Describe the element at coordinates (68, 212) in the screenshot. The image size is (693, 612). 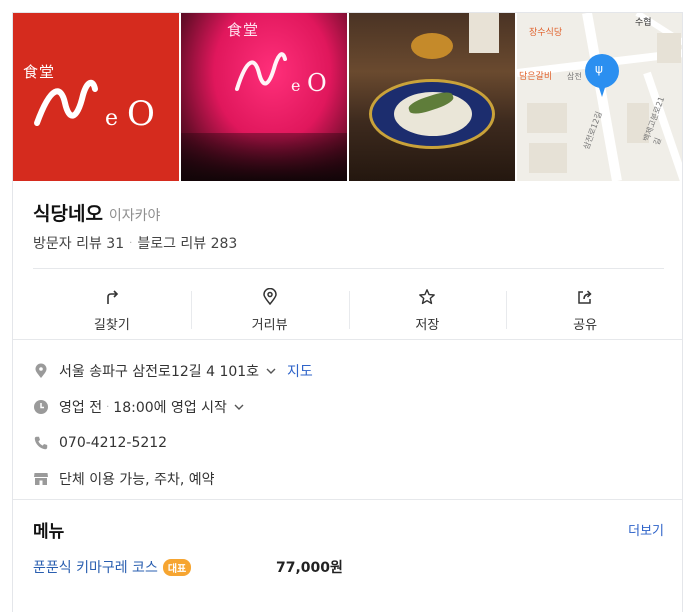
I see `place-name: 식당네오` at that location.